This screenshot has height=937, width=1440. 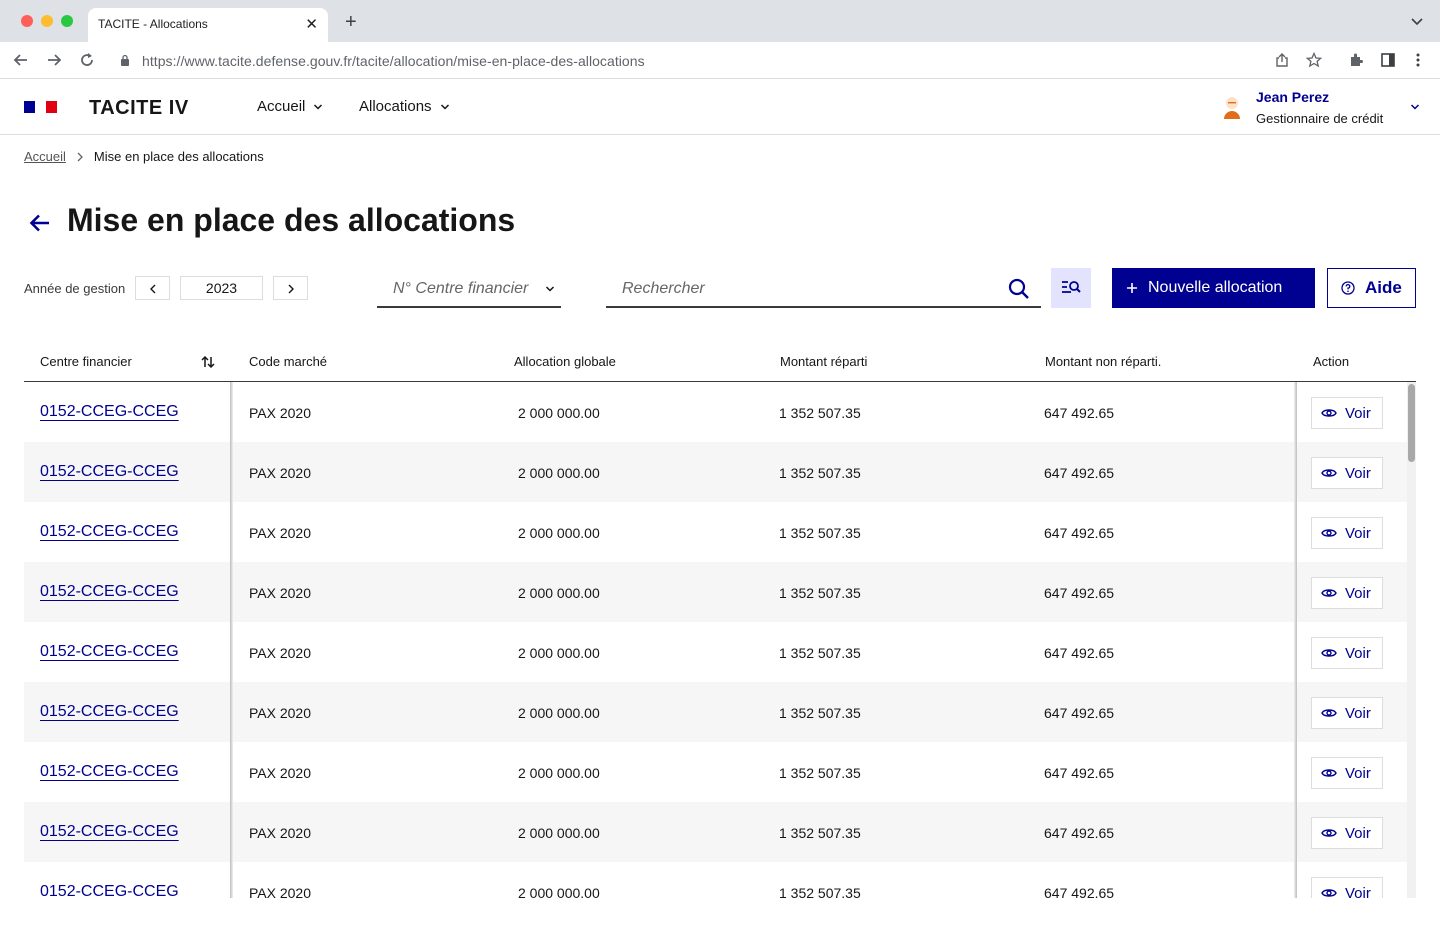 I want to click on browser-tab: TACITE - Allocations ✕, so click(x=208, y=25).